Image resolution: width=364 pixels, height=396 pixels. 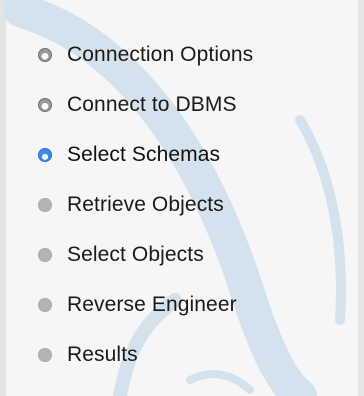 I want to click on step-label: Retrieve Objects, so click(x=145, y=204).